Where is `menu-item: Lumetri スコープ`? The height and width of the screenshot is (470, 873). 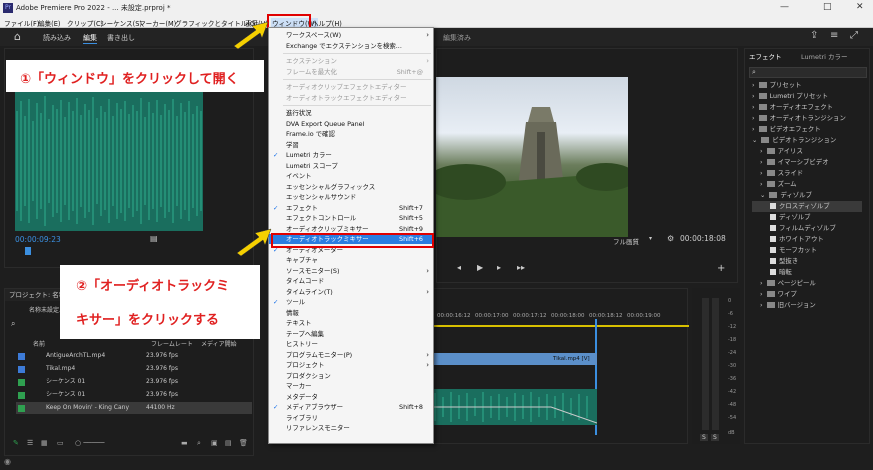 menu-item: Lumetri スコープ is located at coordinates (351, 166).